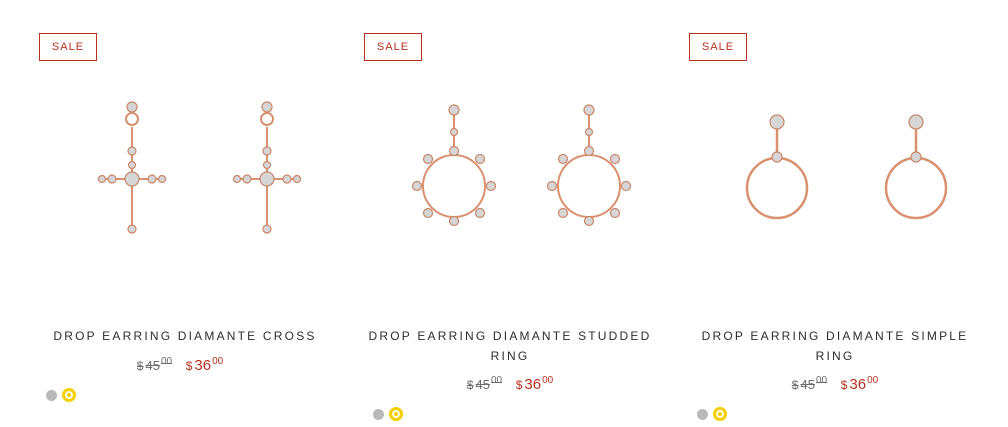 The image size is (1008, 427). Describe the element at coordinates (185, 336) in the screenshot. I see `product-title: DROP EARRING DIAMANTE CROSS` at that location.